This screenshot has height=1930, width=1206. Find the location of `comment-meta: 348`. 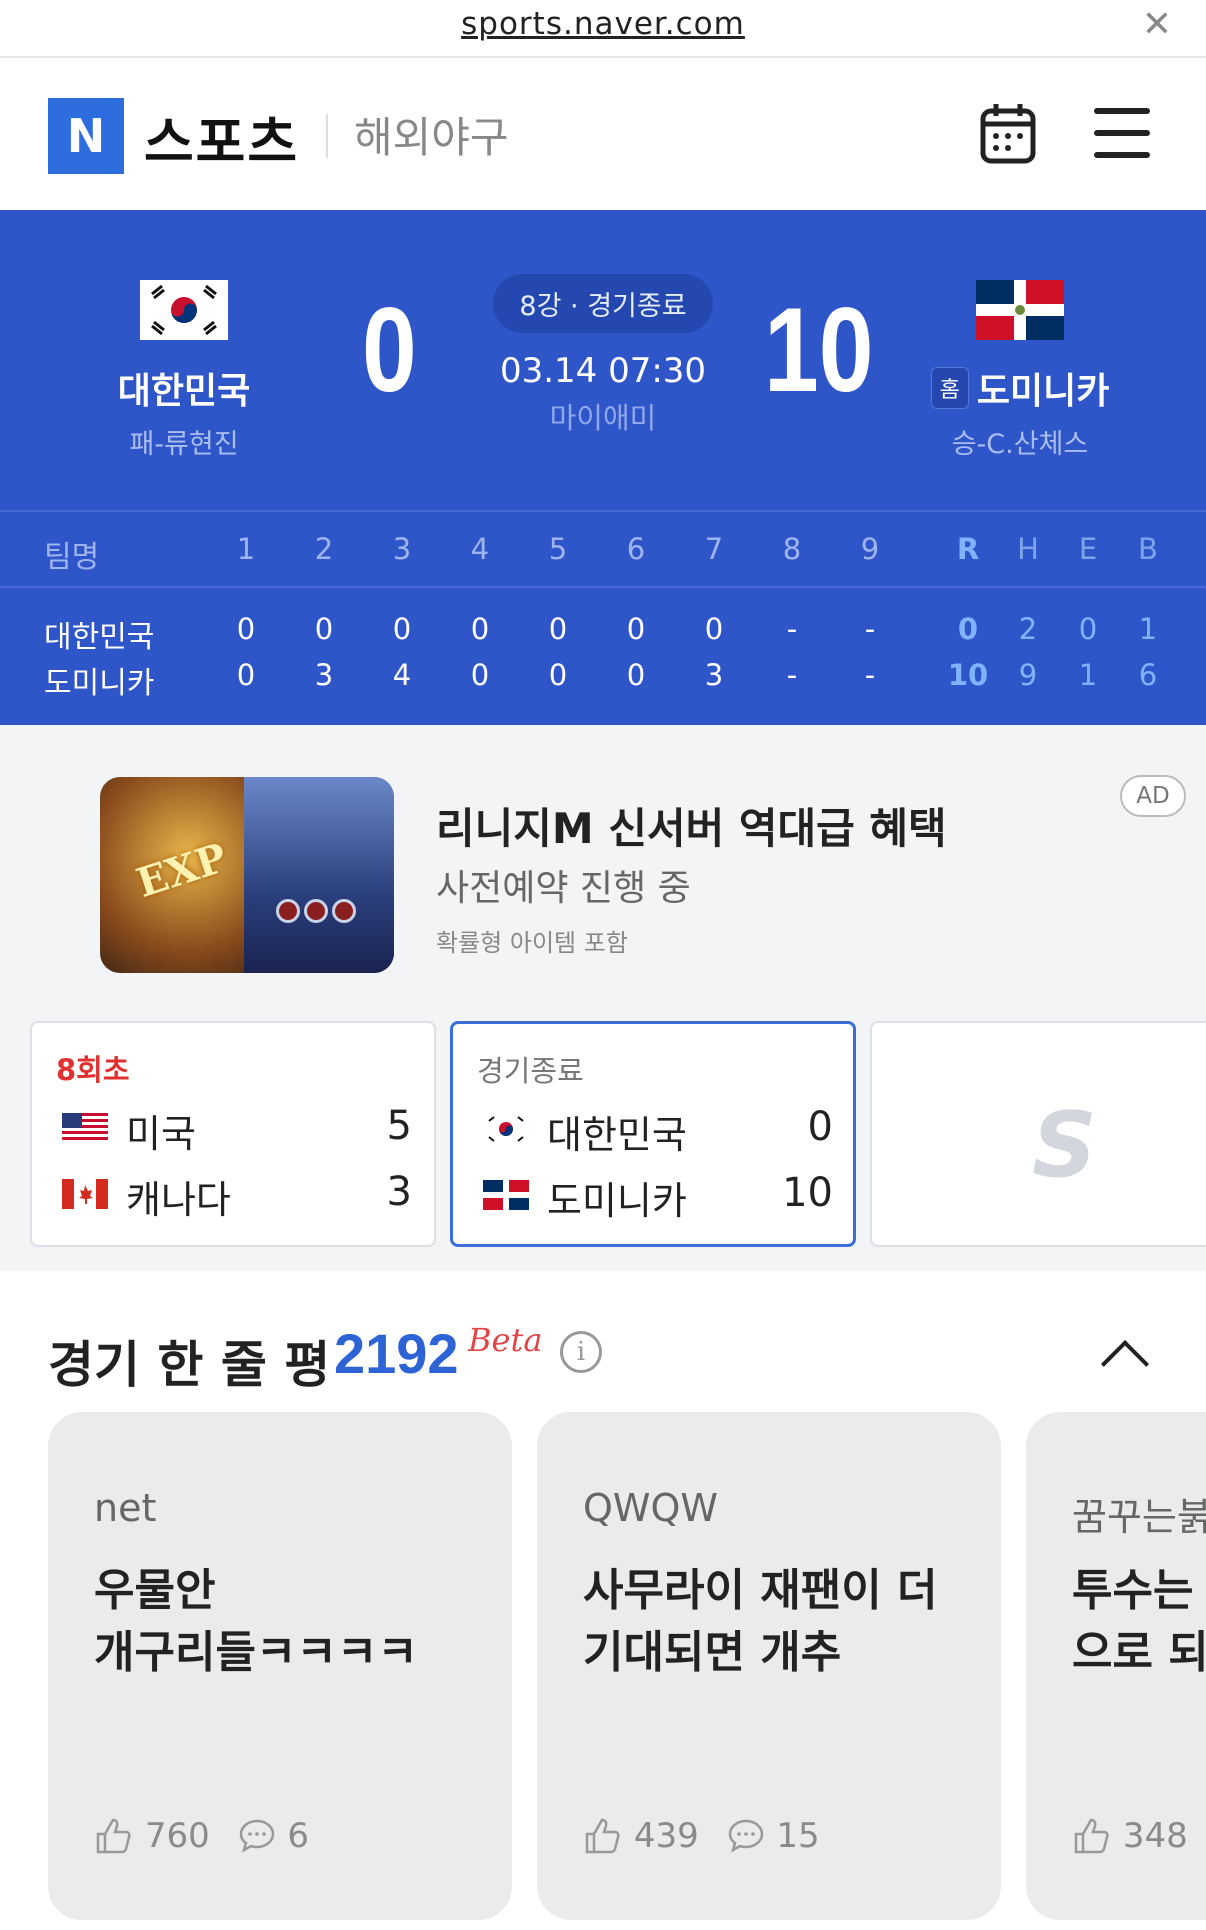

comment-meta: 348 is located at coordinates (1138, 1835).